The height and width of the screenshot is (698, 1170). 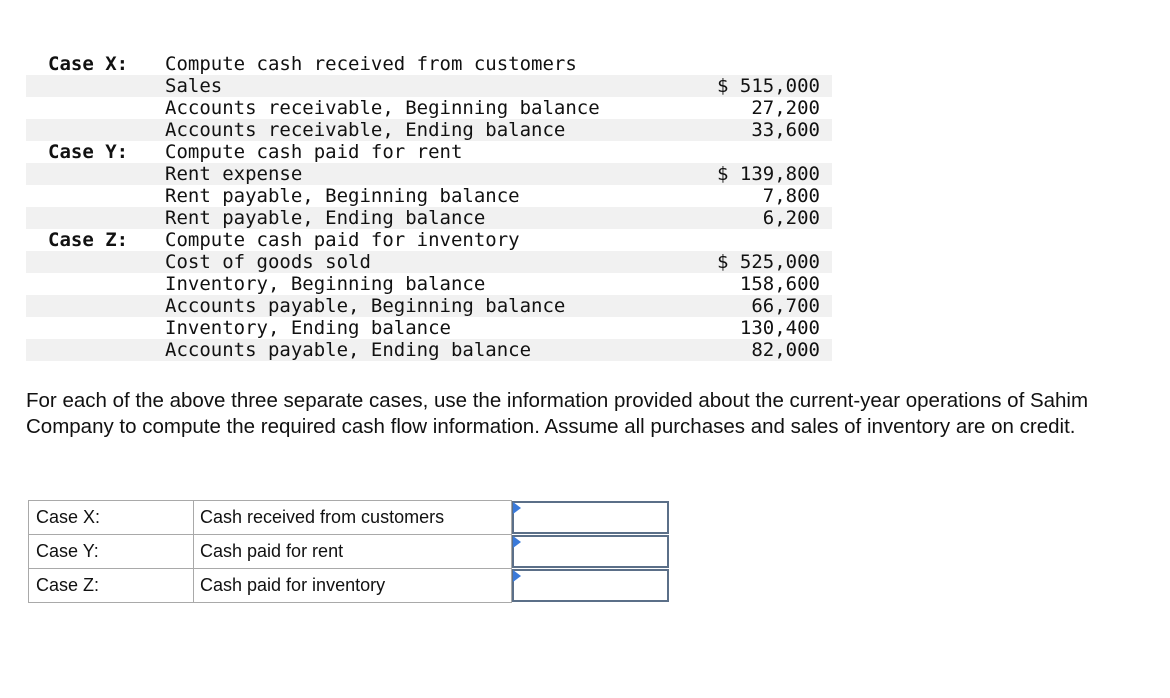 I want to click on data-row: Rent payable, Ending balance 6,200, so click(x=429, y=218).